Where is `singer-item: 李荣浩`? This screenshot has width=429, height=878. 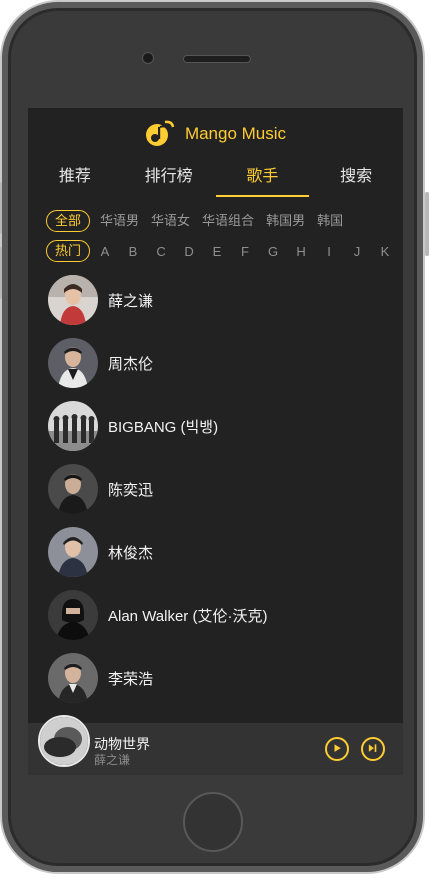 singer-item: 李荣浩 is located at coordinates (100, 678).